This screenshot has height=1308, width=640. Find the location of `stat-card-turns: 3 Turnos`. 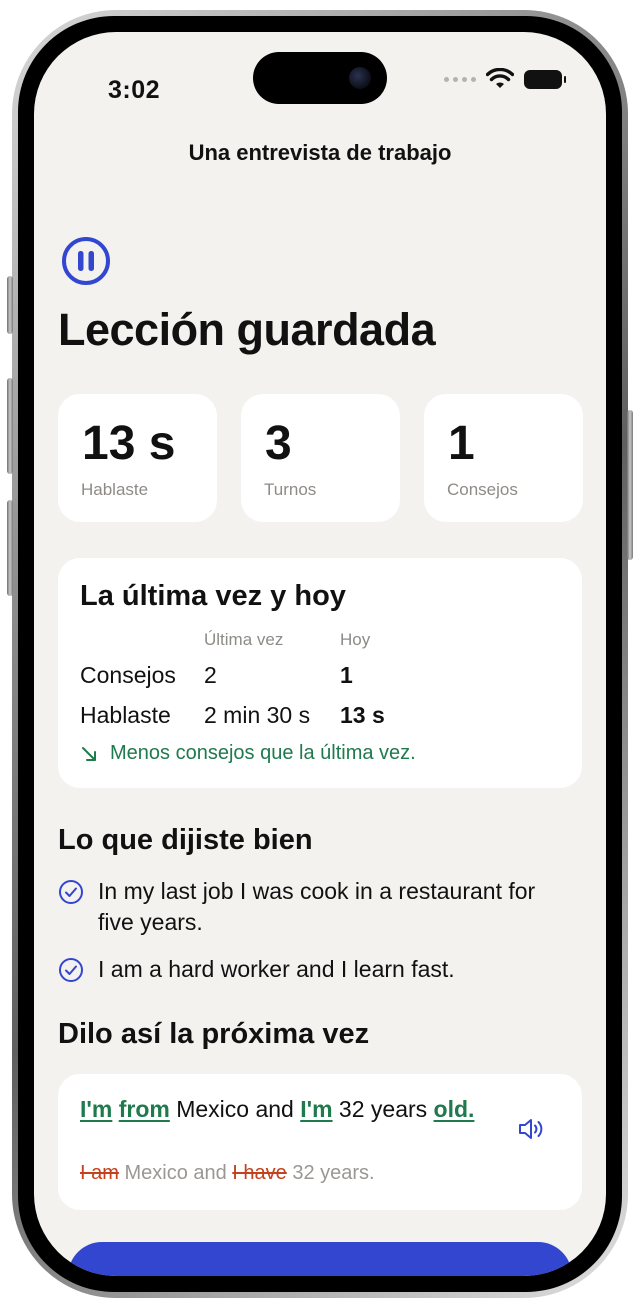

stat-card-turns: 3 Turnos is located at coordinates (320, 458).